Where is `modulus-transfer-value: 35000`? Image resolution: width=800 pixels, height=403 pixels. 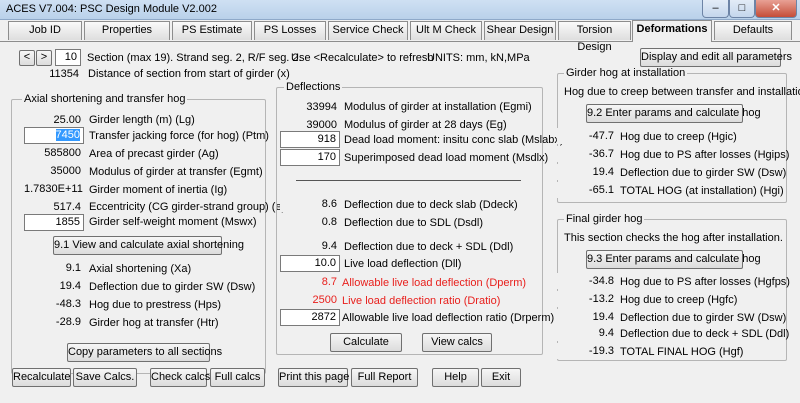 modulus-transfer-value: 35000 is located at coordinates (54, 171).